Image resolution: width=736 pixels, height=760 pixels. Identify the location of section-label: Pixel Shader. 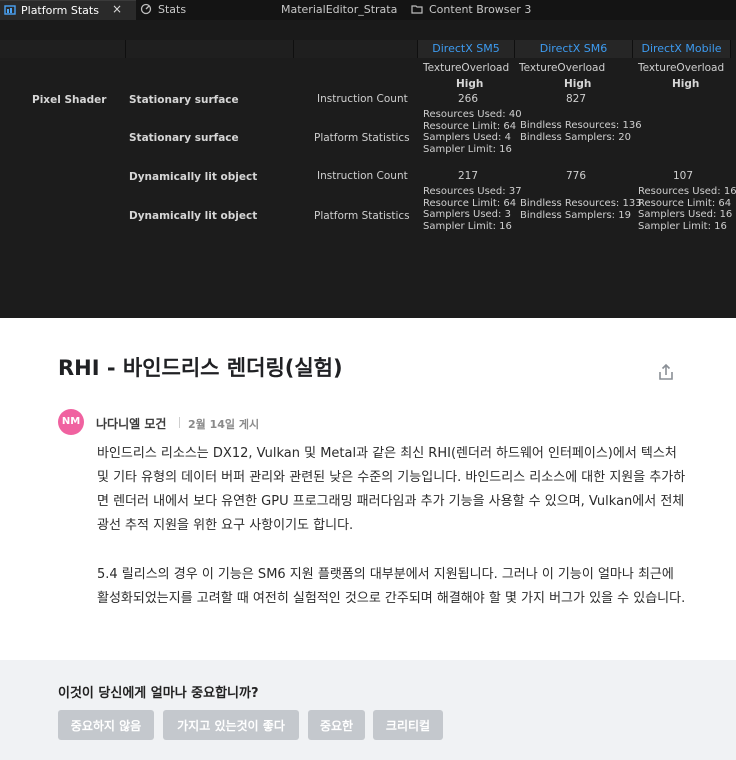
(69, 100).